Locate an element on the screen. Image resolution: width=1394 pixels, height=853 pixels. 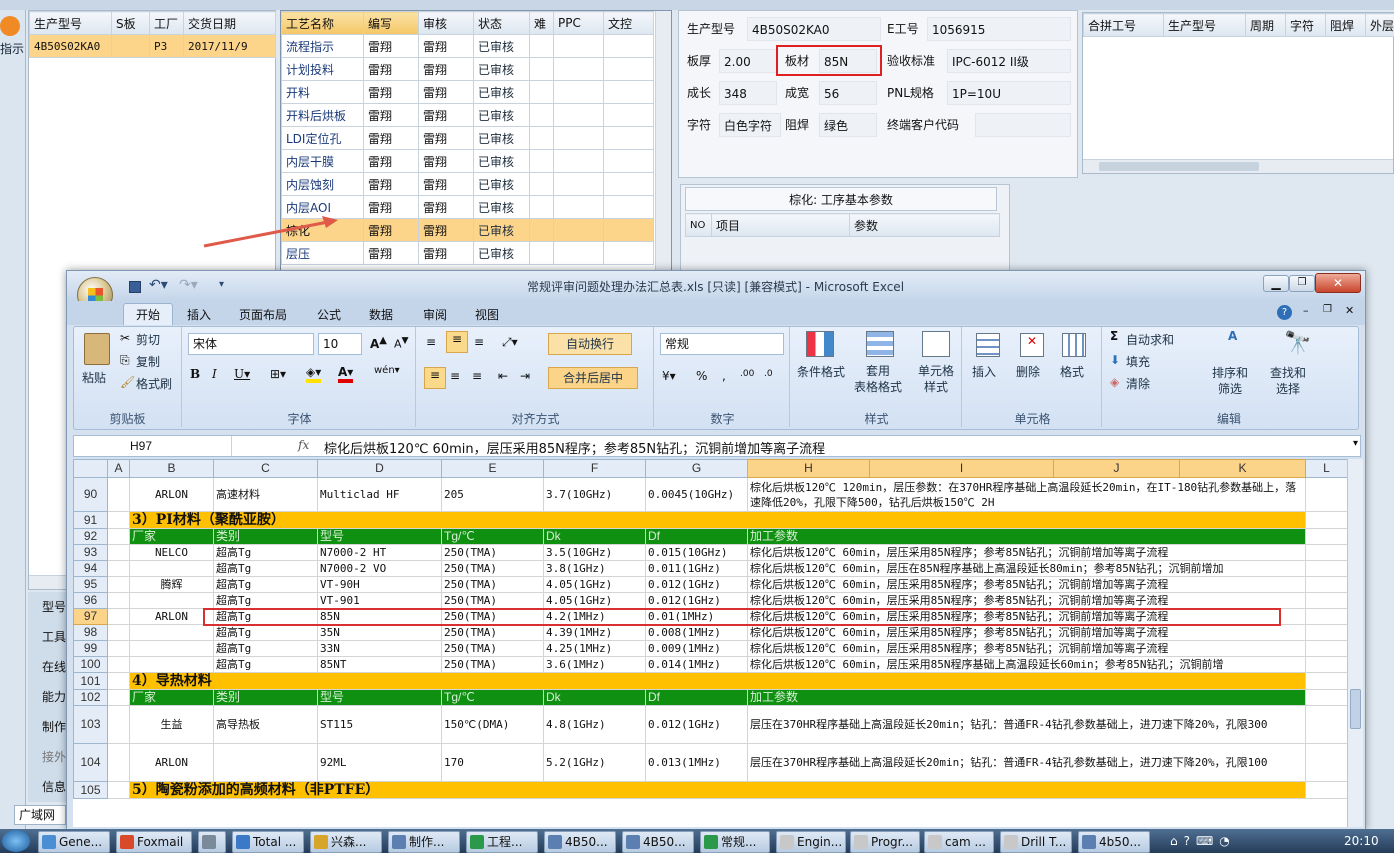
row-header: 96 is located at coordinates (90, 600).